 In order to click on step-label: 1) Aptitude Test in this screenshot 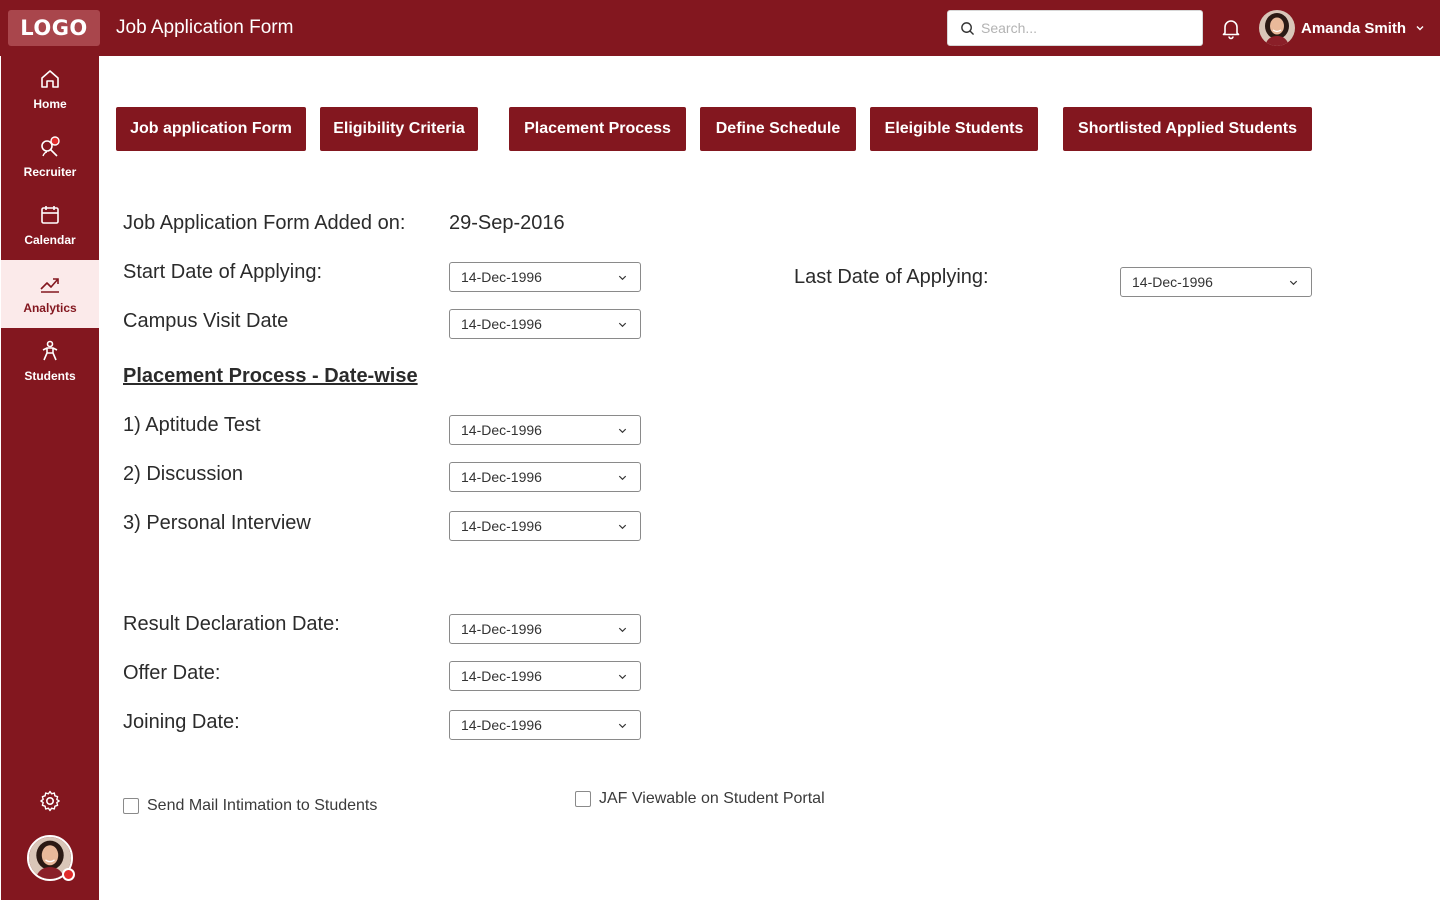, I will do `click(192, 425)`.